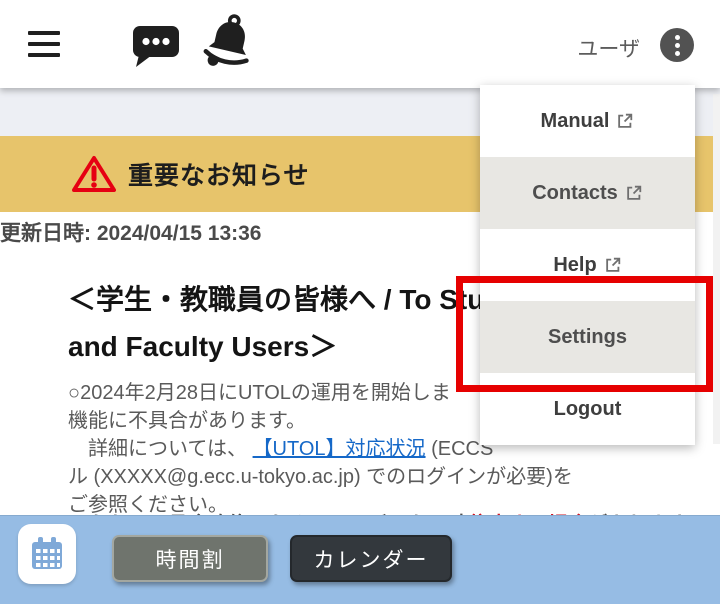 Image resolution: width=720 pixels, height=604 pixels. I want to click on calendar-tile-button, so click(47, 554).